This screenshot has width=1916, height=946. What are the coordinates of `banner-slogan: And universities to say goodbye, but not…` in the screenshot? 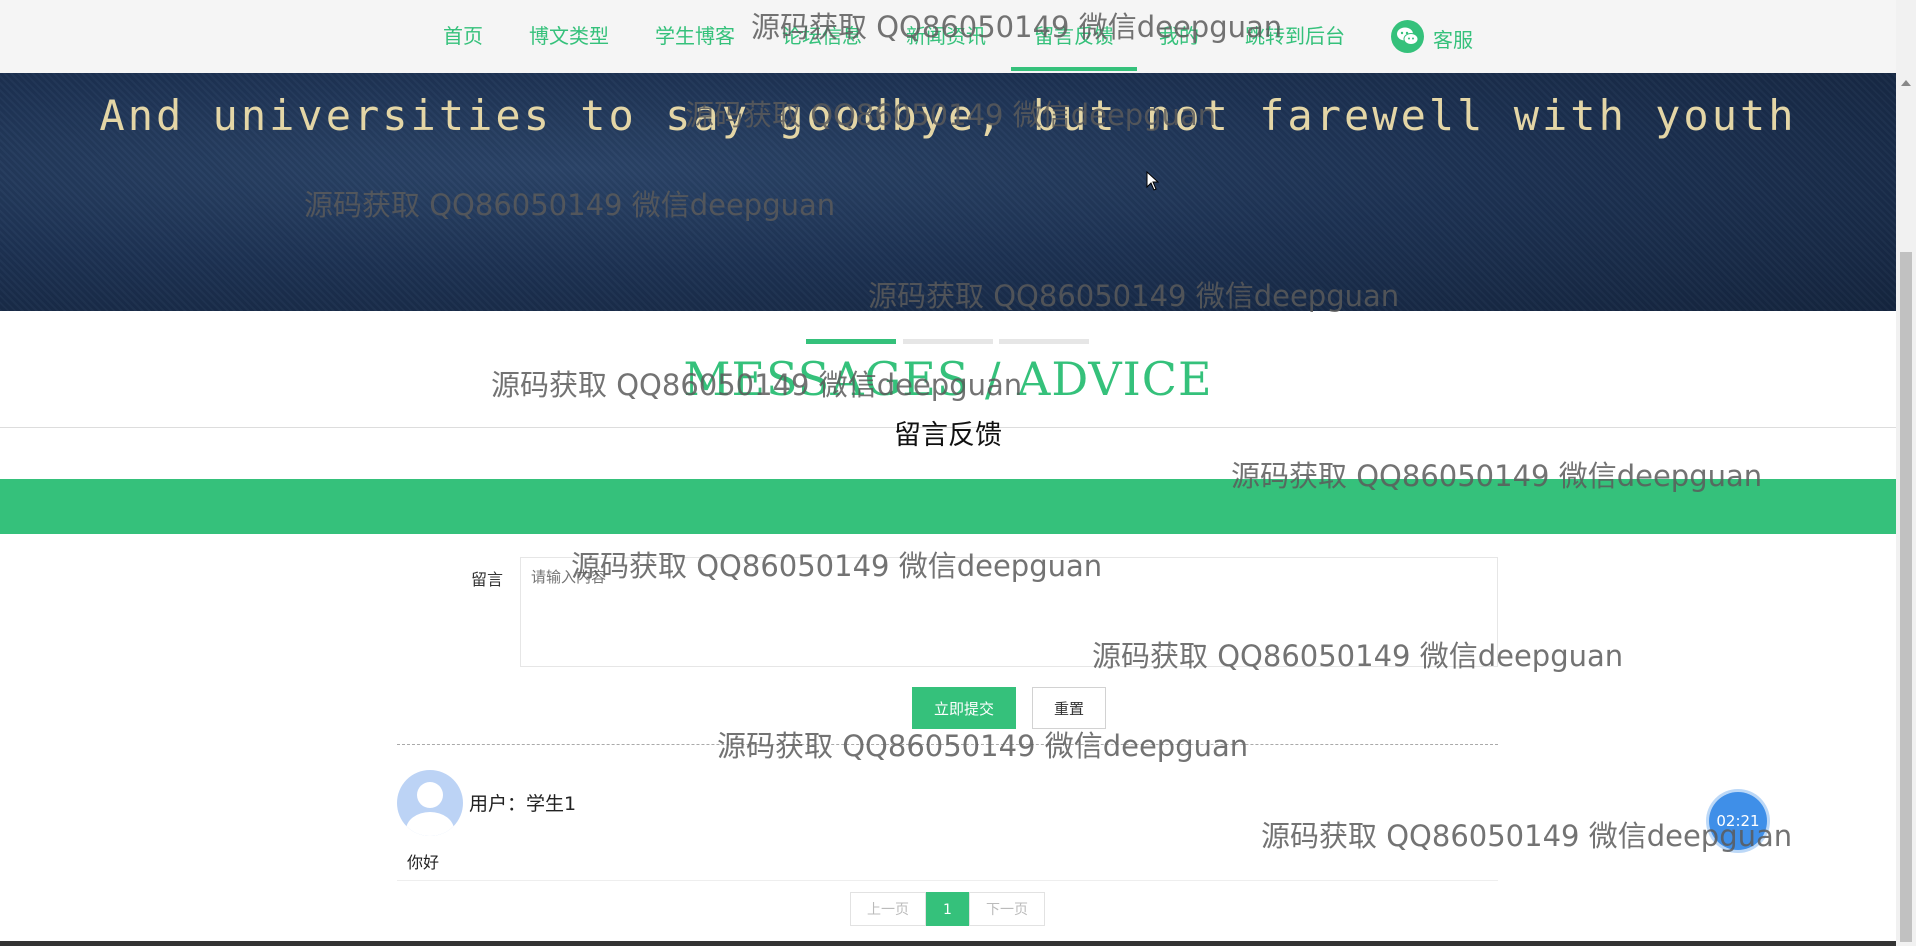 It's located at (948, 115).